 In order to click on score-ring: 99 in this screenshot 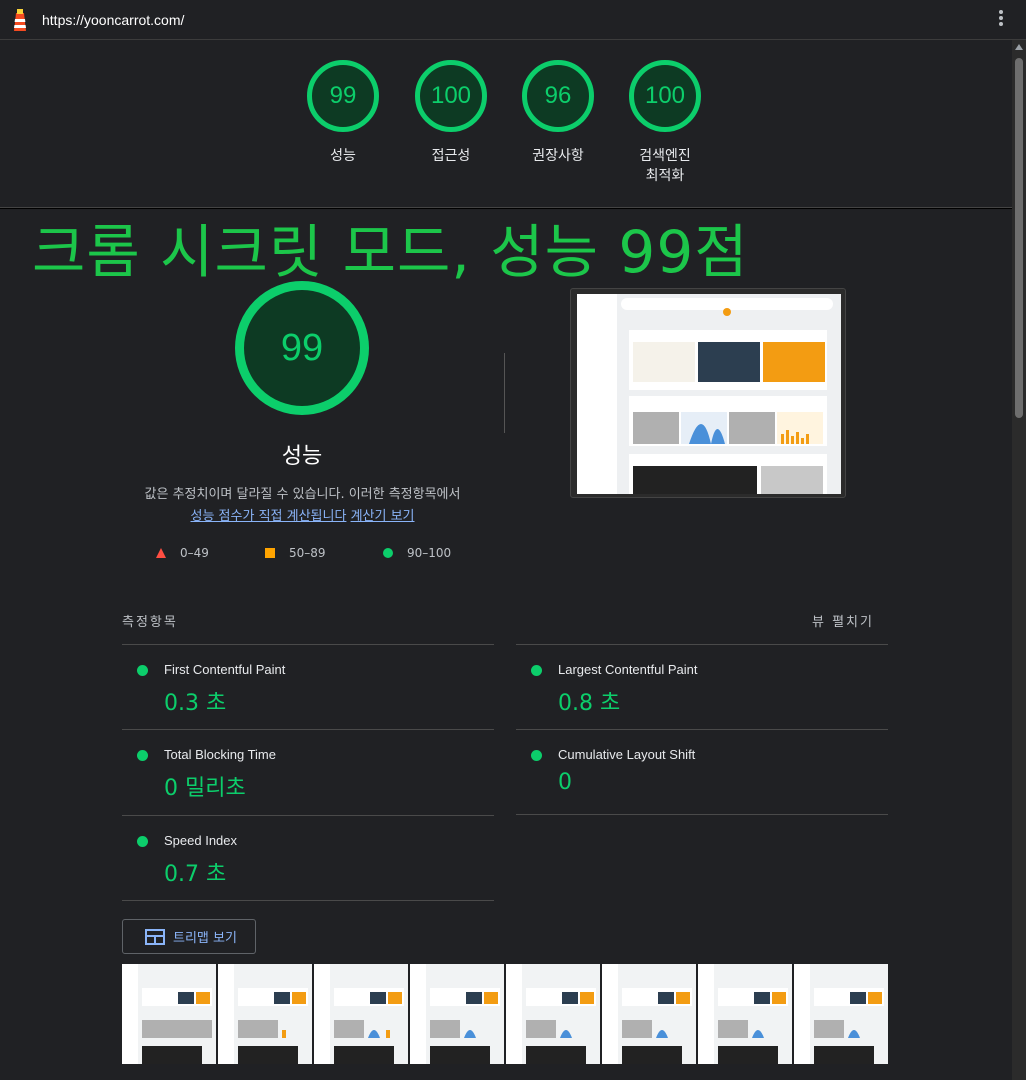, I will do `click(343, 96)`.